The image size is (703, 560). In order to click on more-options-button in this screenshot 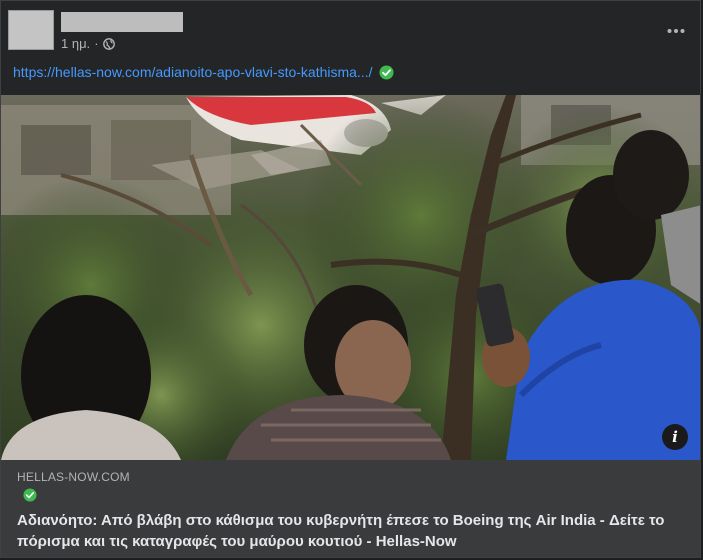, I will do `click(676, 31)`.